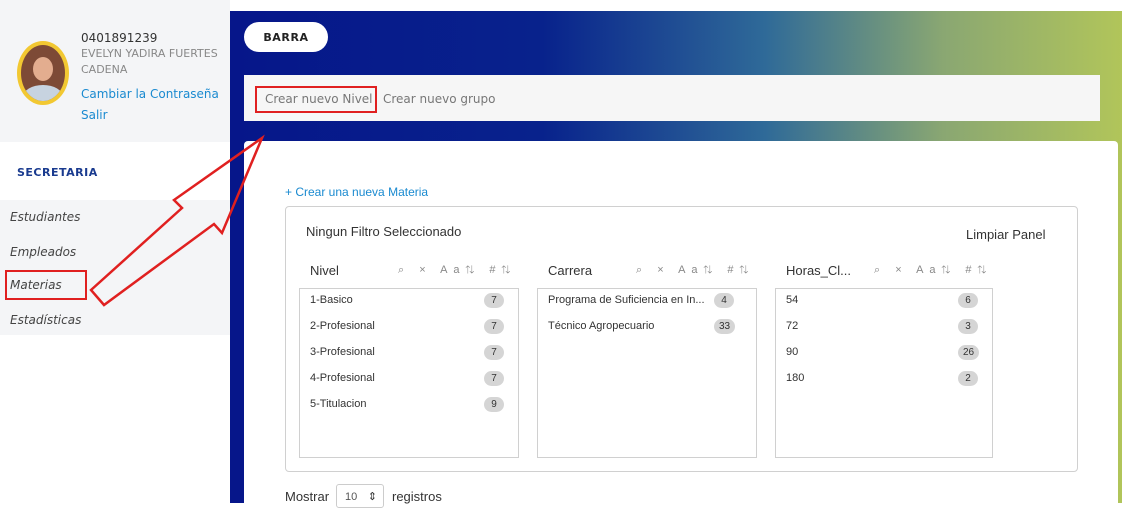 The height and width of the screenshot is (509, 1122). What do you see at coordinates (43, 73) in the screenshot?
I see `avatar` at bounding box center [43, 73].